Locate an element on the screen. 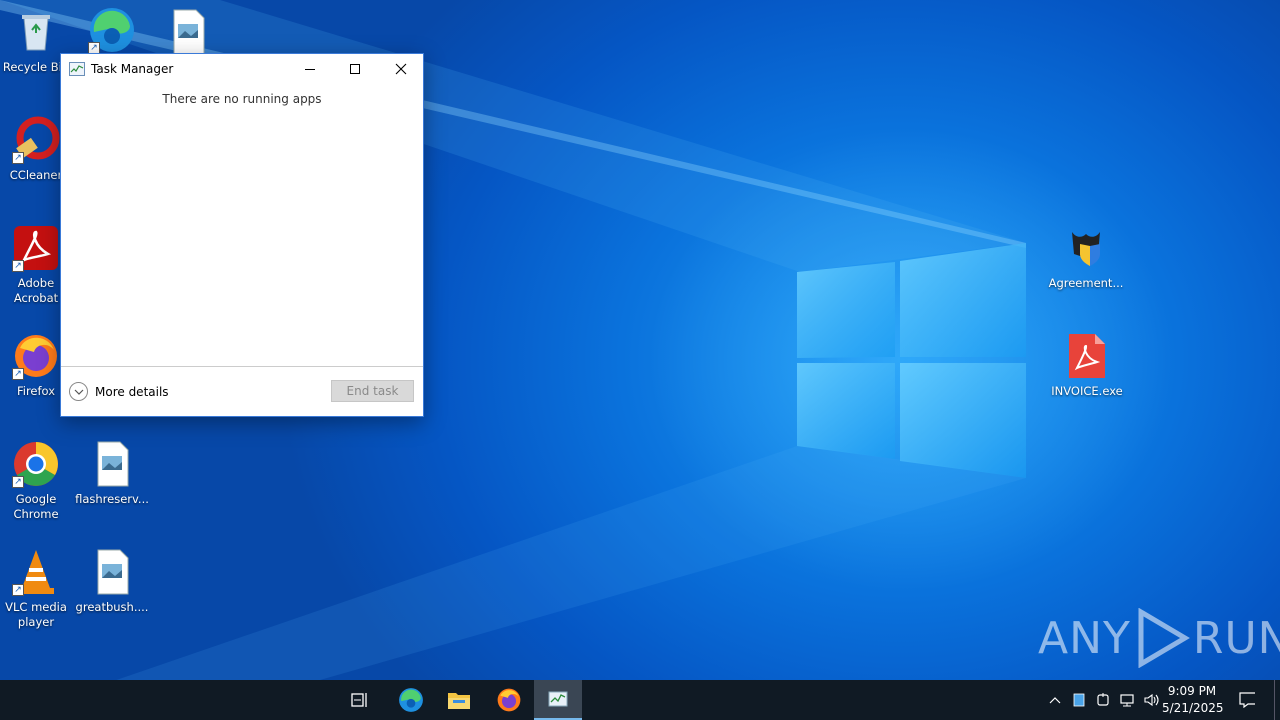 This screenshot has height=720, width=1280. network-button is located at coordinates (1127, 700).